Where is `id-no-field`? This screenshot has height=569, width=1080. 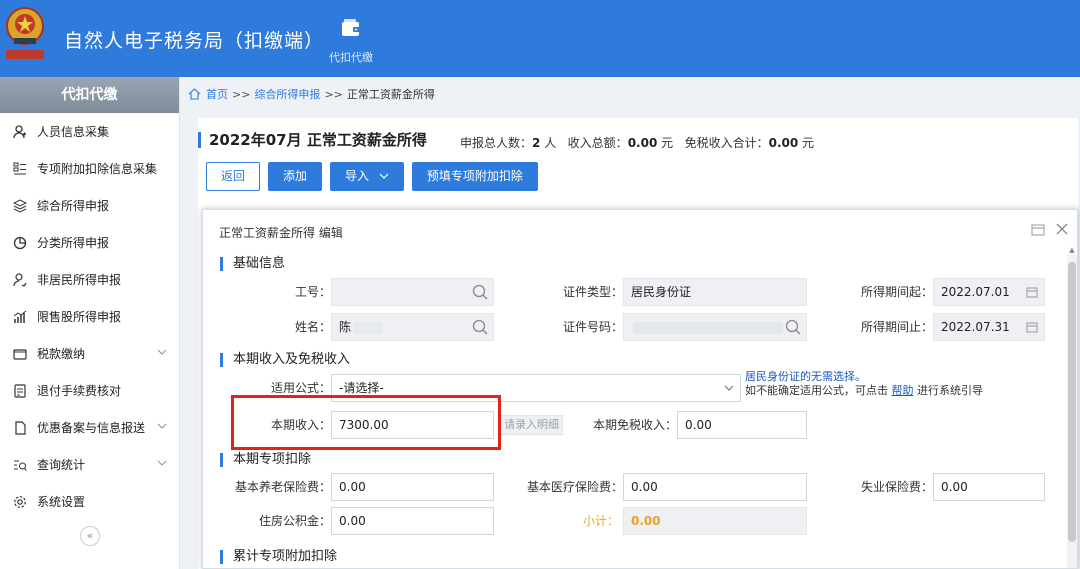 id-no-field is located at coordinates (715, 327).